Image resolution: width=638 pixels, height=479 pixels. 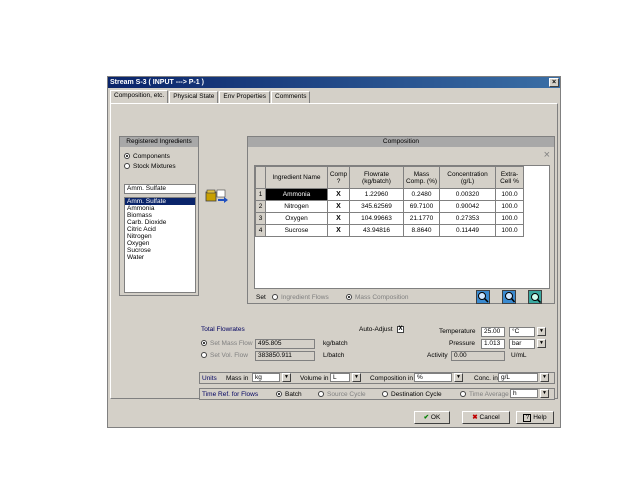 I want to click on volume-unit-dropdown: ▼, so click(x=356, y=377).